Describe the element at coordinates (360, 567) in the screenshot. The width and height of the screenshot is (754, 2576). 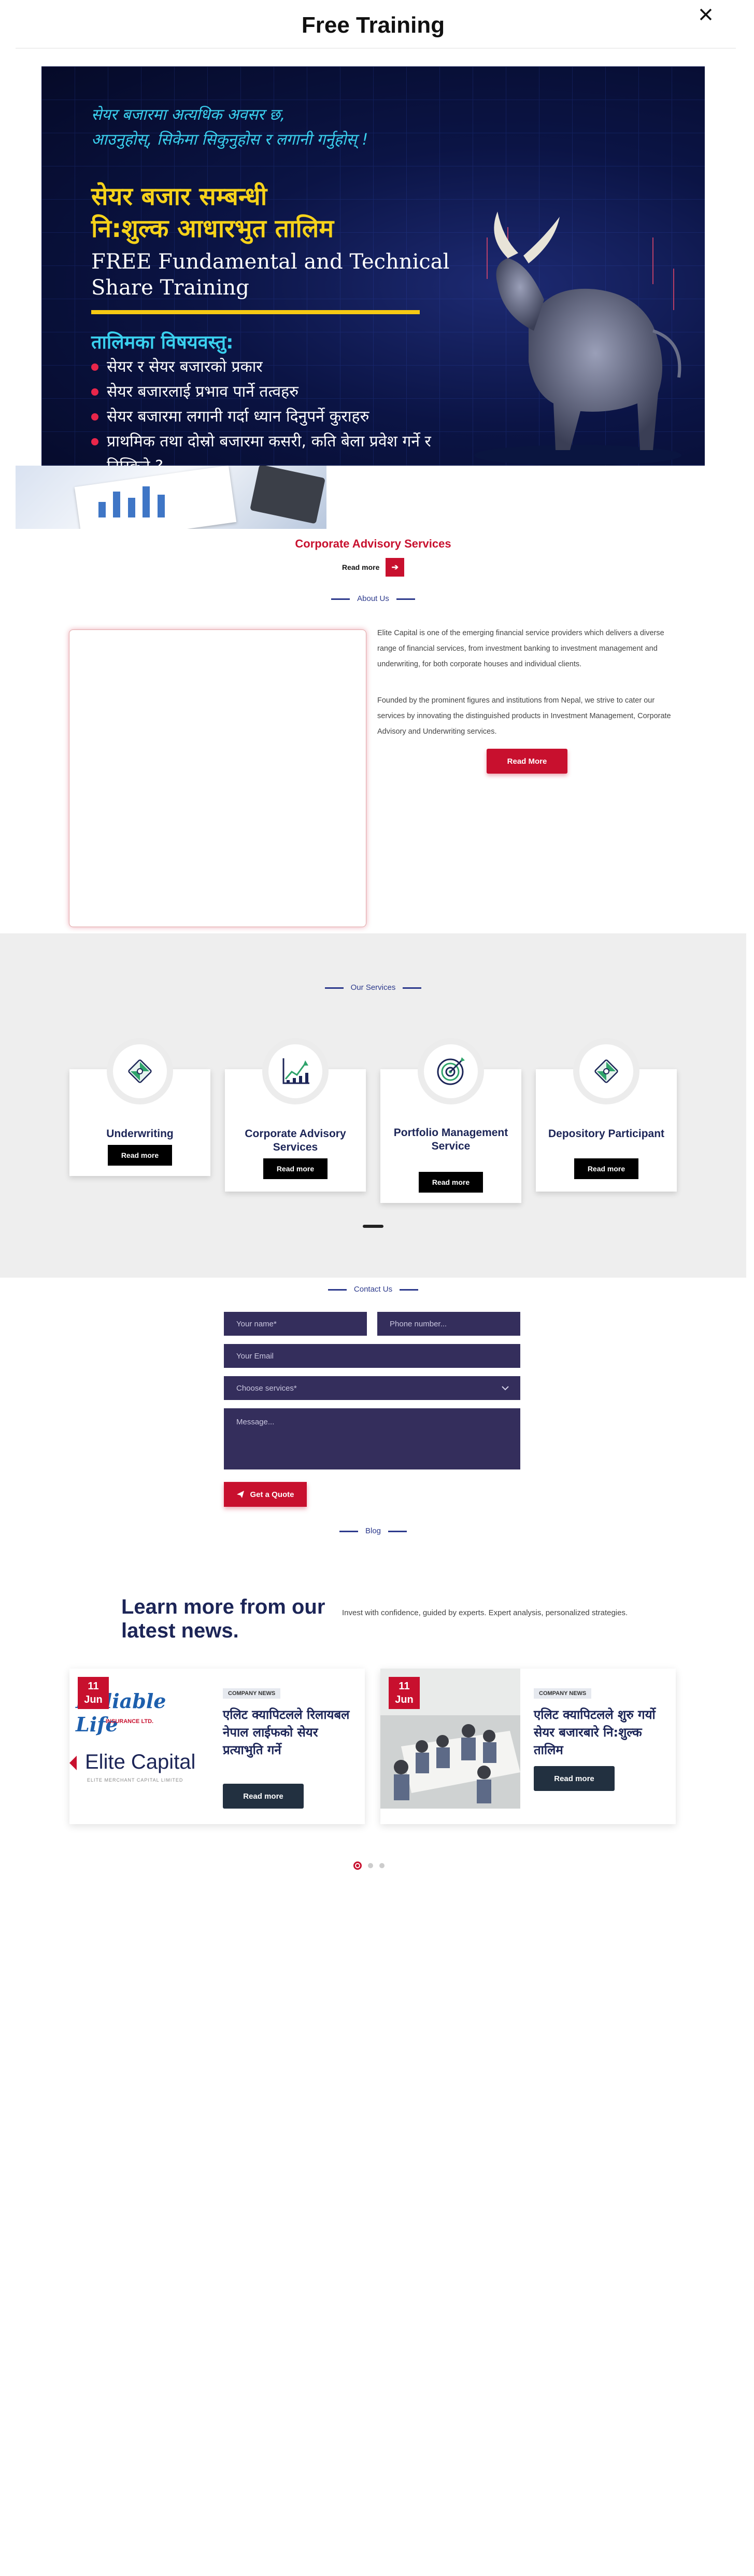
I see `read-more-label: Read more` at that location.